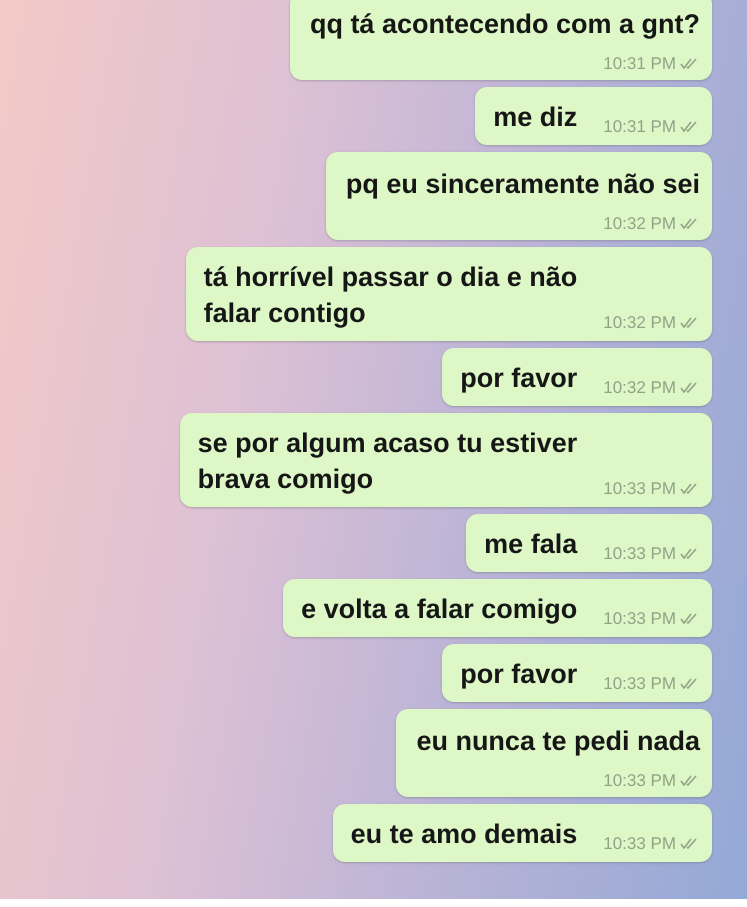 This screenshot has width=747, height=907. Describe the element at coordinates (558, 741) in the screenshot. I see `message-text: eu nunca te pedi nada` at that location.